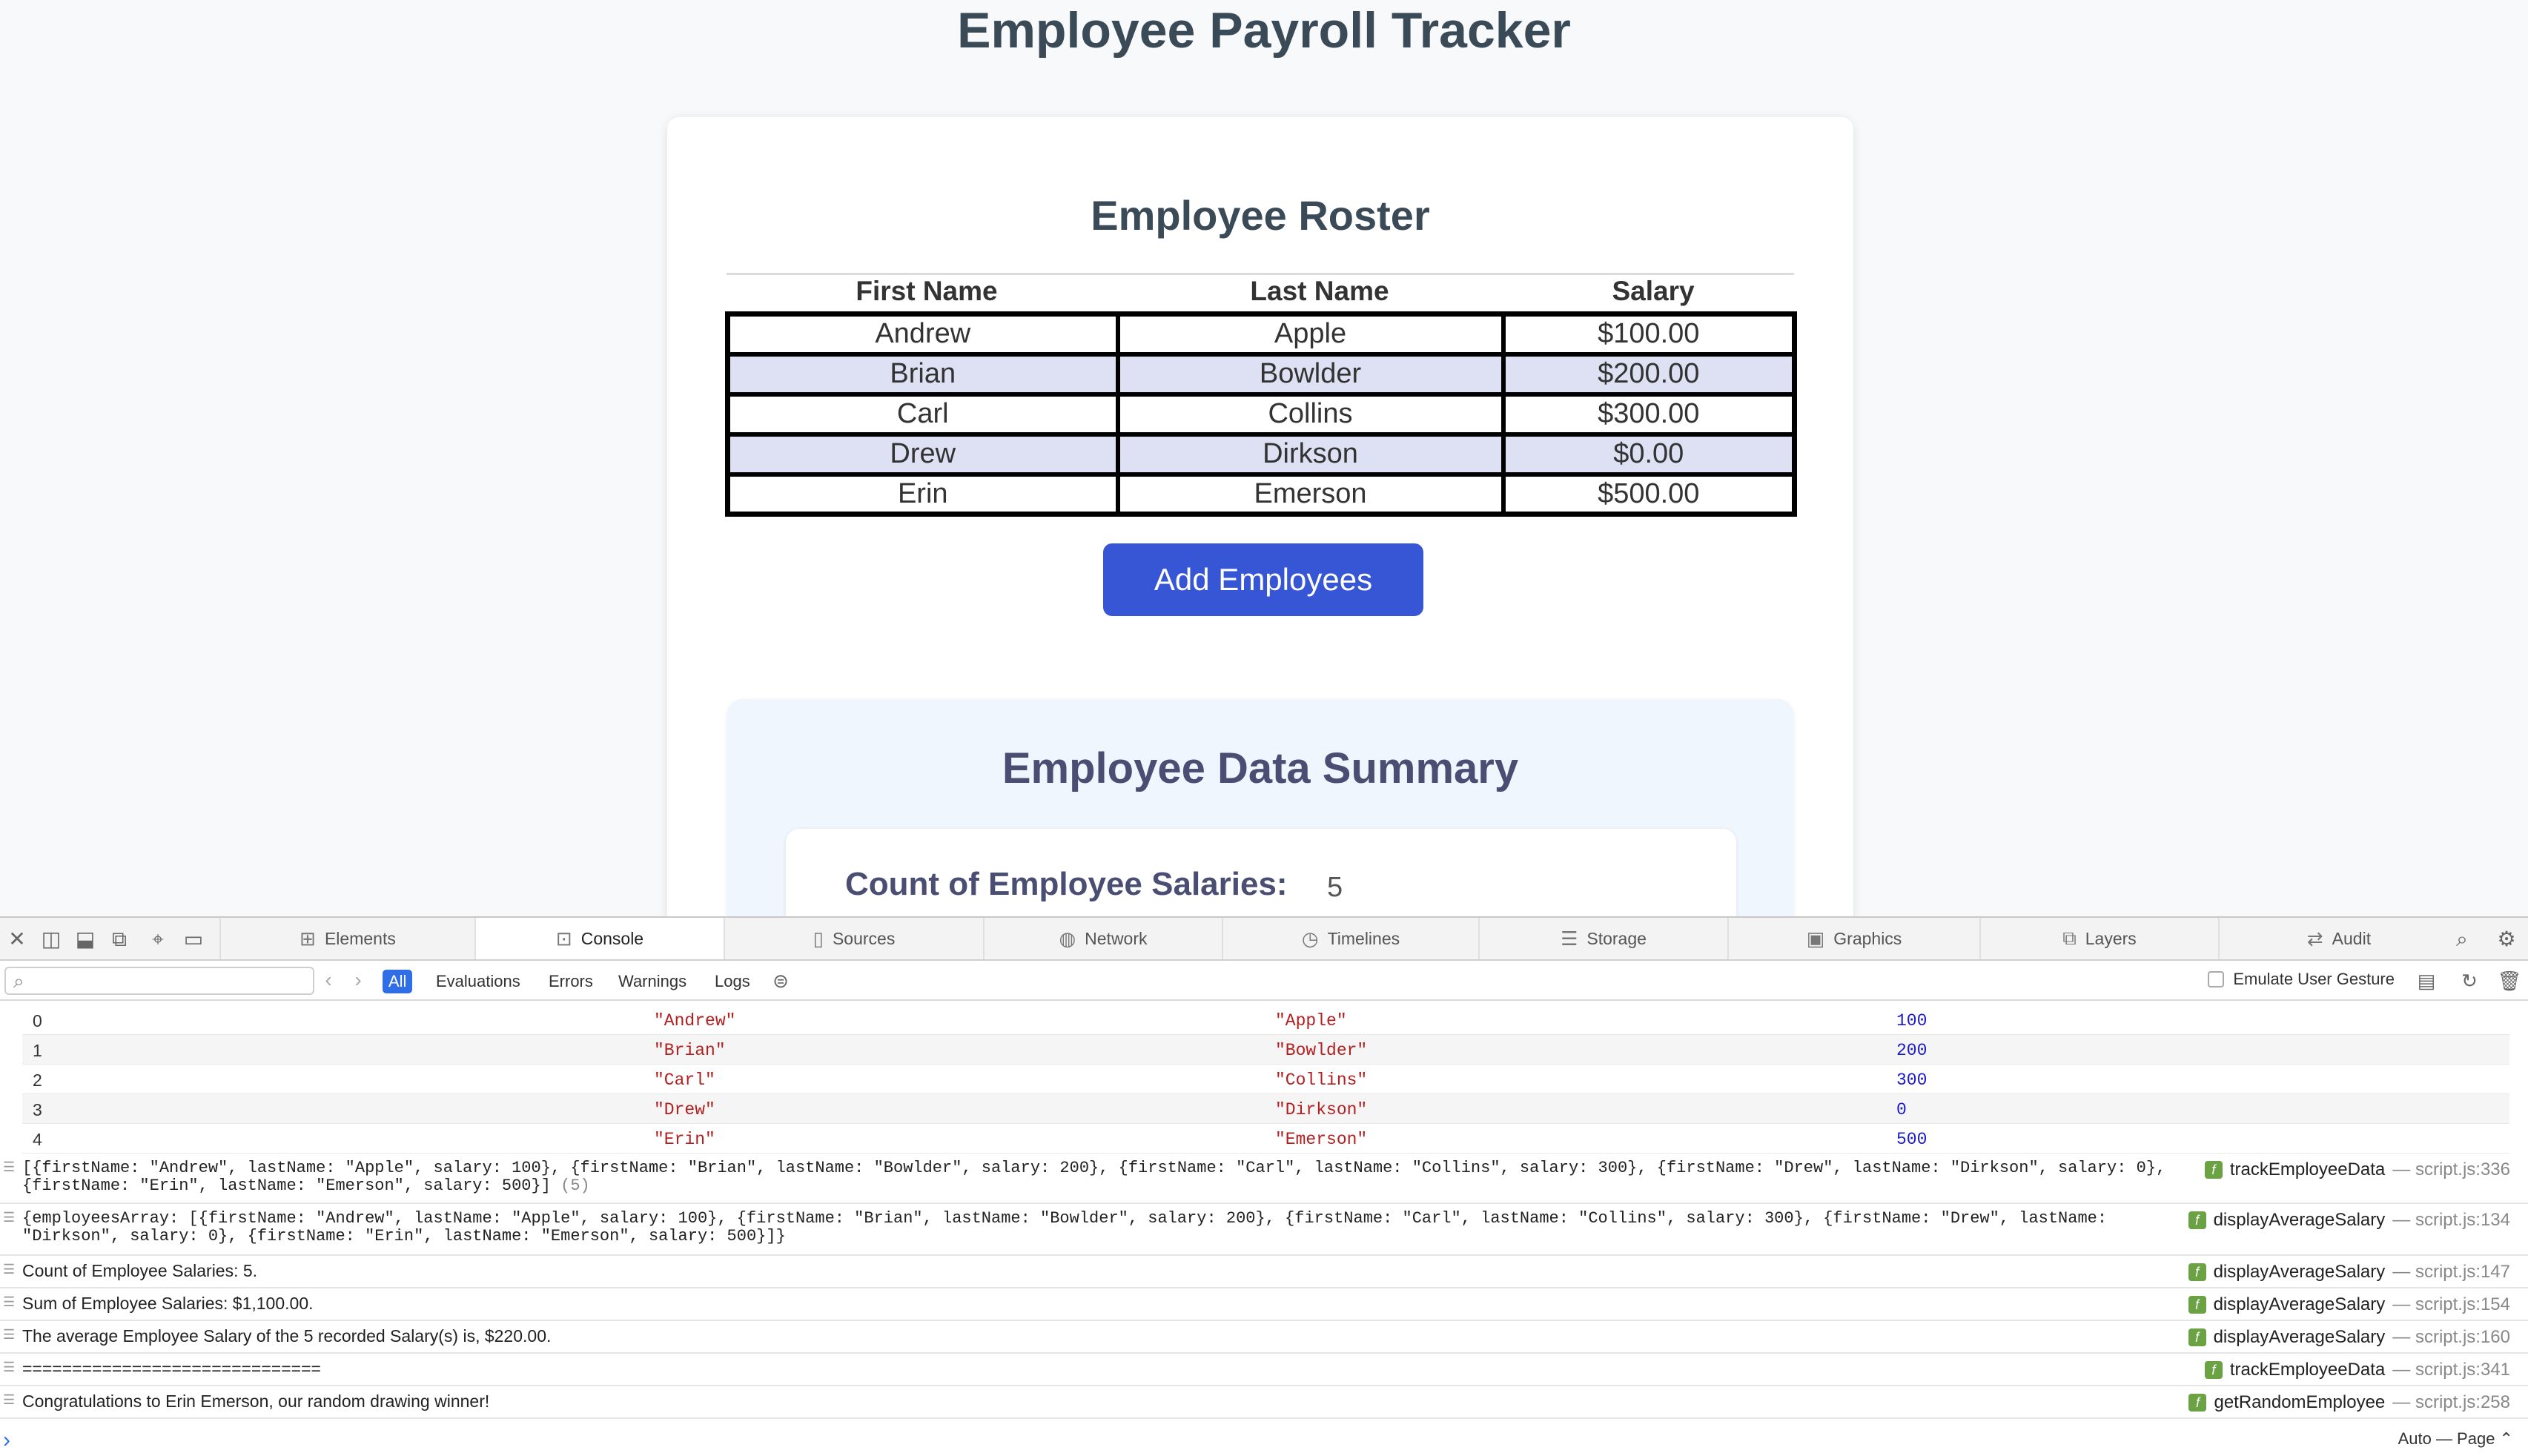  I want to click on summary-title: Employee Data Summary, so click(1260, 768).